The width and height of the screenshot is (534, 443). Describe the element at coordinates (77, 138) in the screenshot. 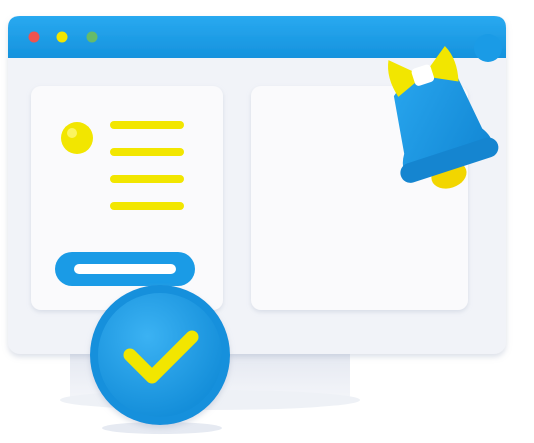

I see `avatar-icon` at that location.